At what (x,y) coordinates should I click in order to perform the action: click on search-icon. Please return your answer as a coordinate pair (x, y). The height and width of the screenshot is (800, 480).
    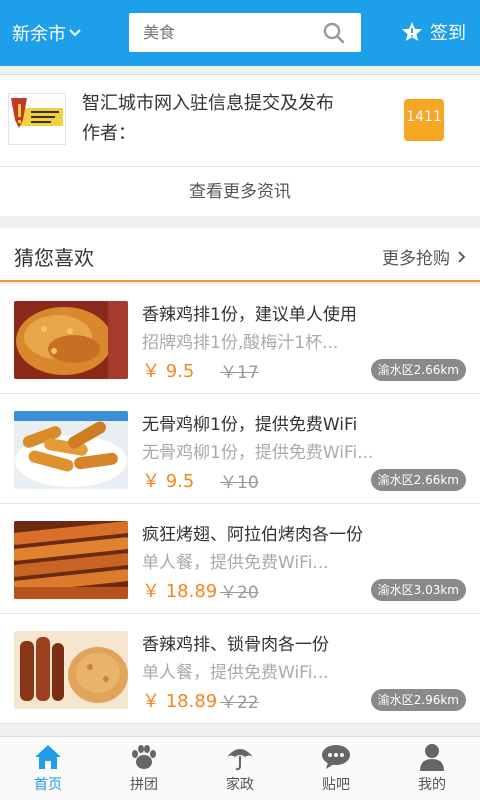
    Looking at the image, I should click on (334, 33).